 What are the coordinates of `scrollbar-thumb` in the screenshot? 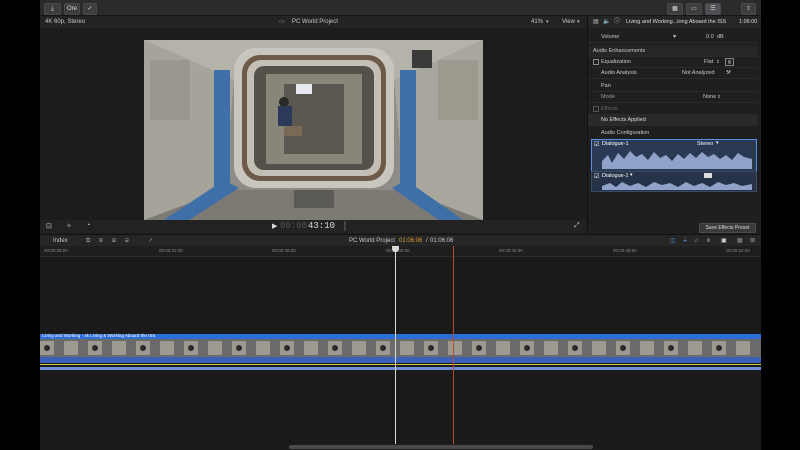 It's located at (441, 447).